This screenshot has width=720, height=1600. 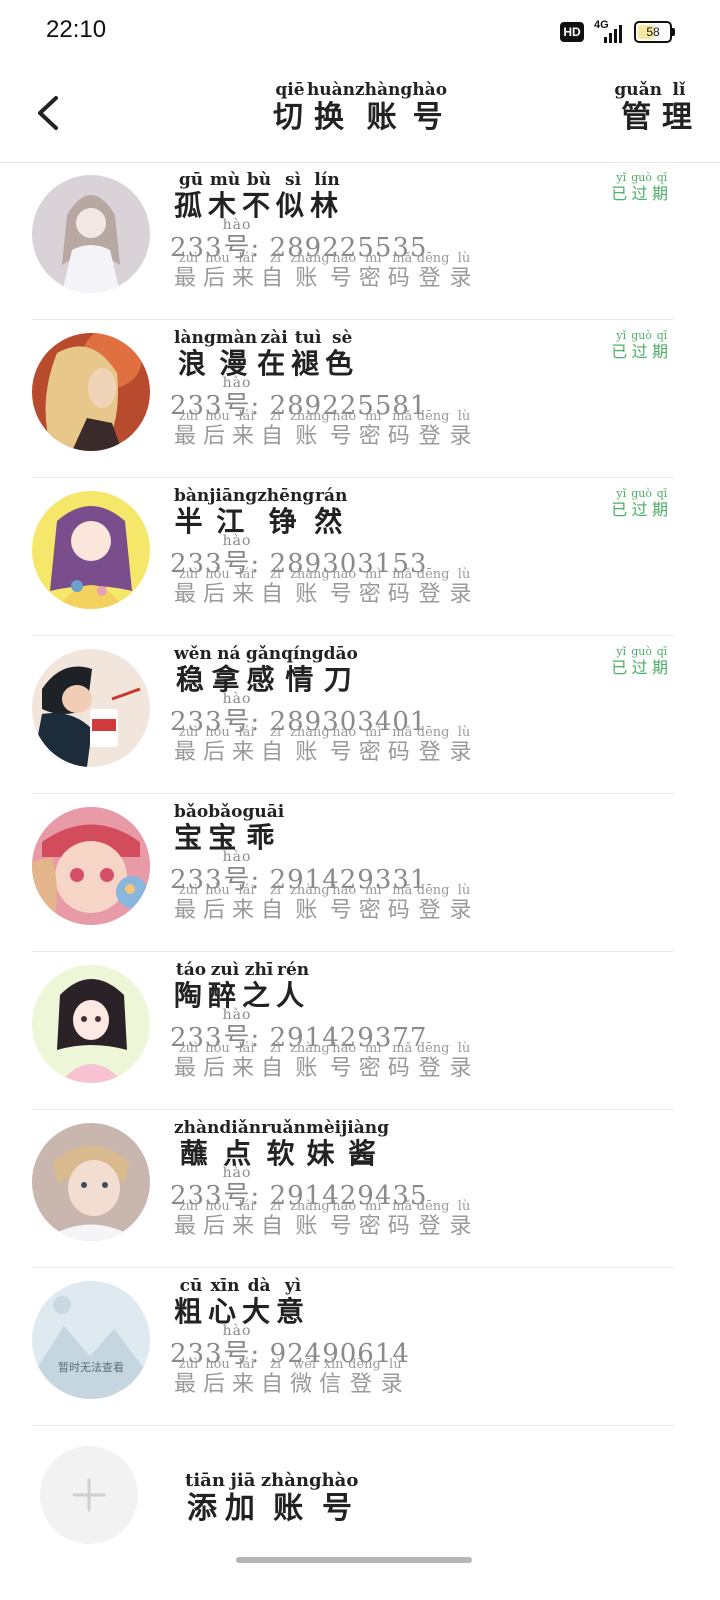 What do you see at coordinates (261, 512) in the screenshot?
I see `account-name: 半bàn江jiāng铮zhēng然rán` at bounding box center [261, 512].